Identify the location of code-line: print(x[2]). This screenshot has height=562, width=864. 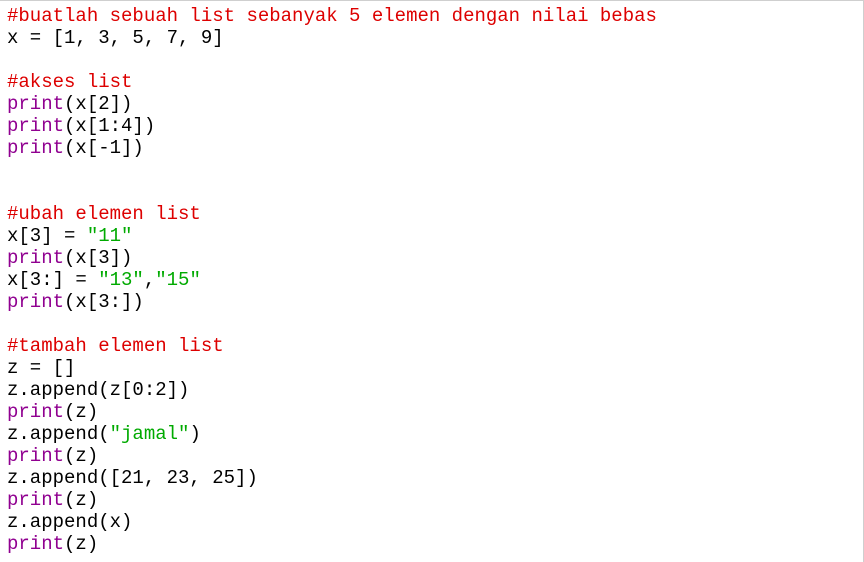
(433, 104).